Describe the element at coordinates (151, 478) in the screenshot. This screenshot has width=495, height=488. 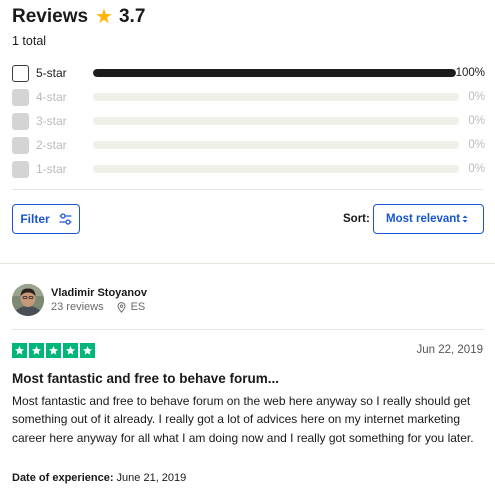
I see `experience-date: June 21, 2019` at that location.